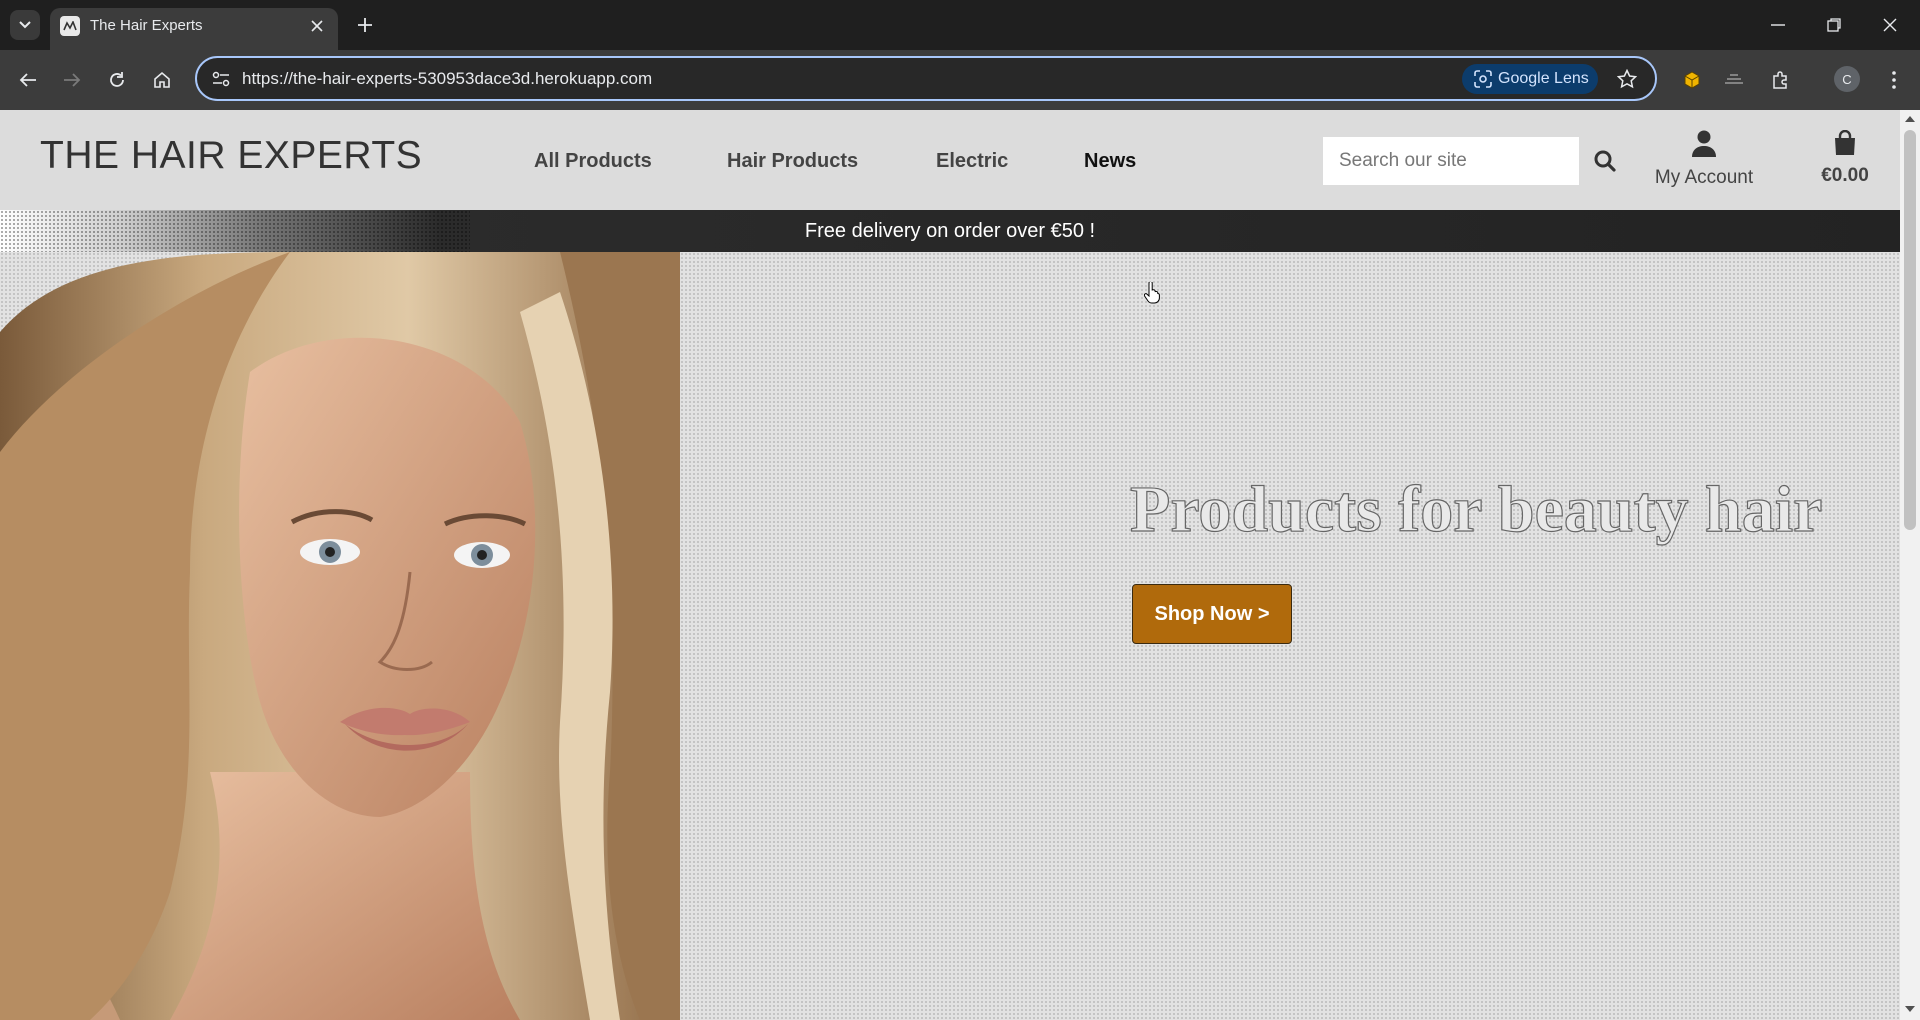 This screenshot has height=1020, width=1920. I want to click on extension-tool-icon, so click(1734, 80).